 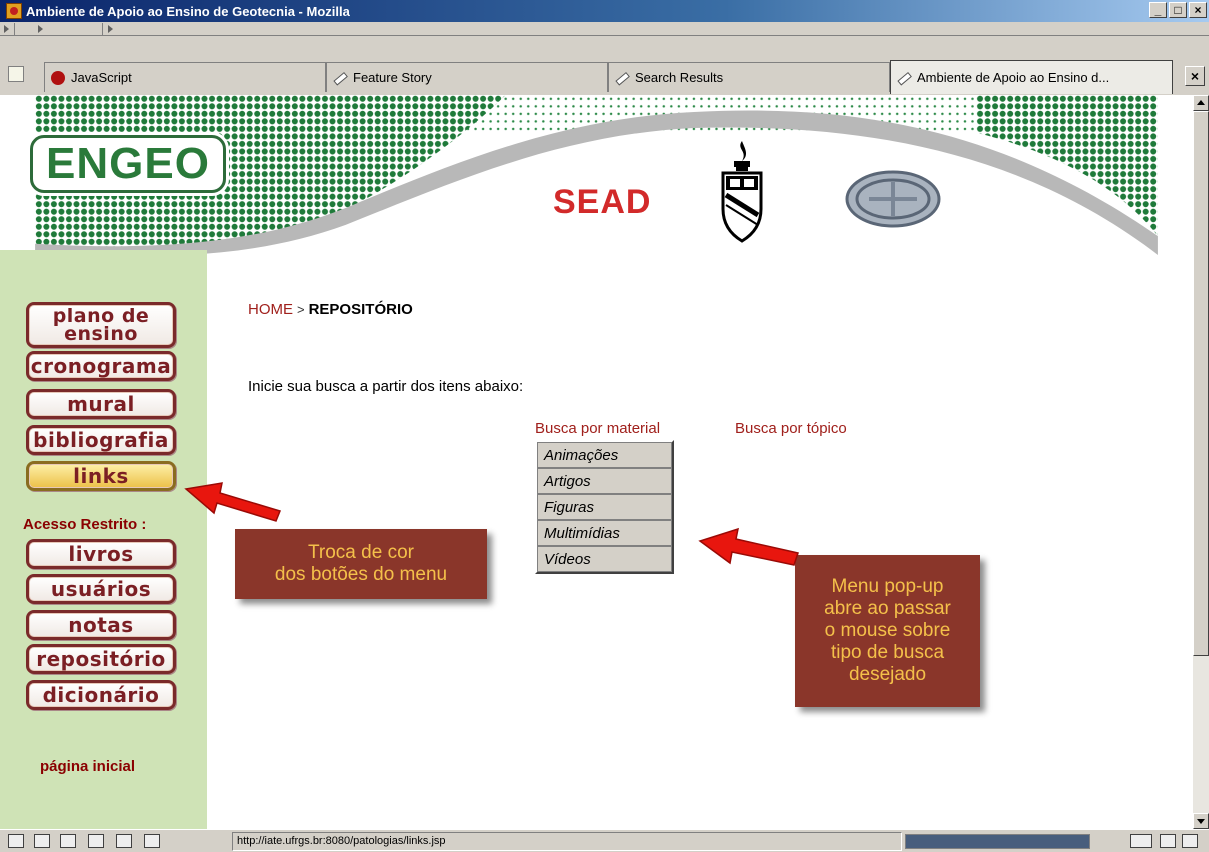 I want to click on editor-icon, so click(x=152, y=841).